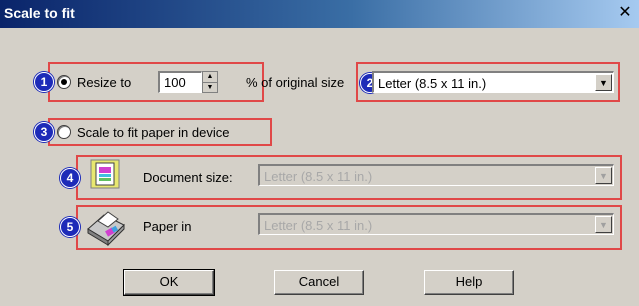 This screenshot has width=639, height=306. What do you see at coordinates (180, 82) in the screenshot?
I see `resize-percent-input: 100` at bounding box center [180, 82].